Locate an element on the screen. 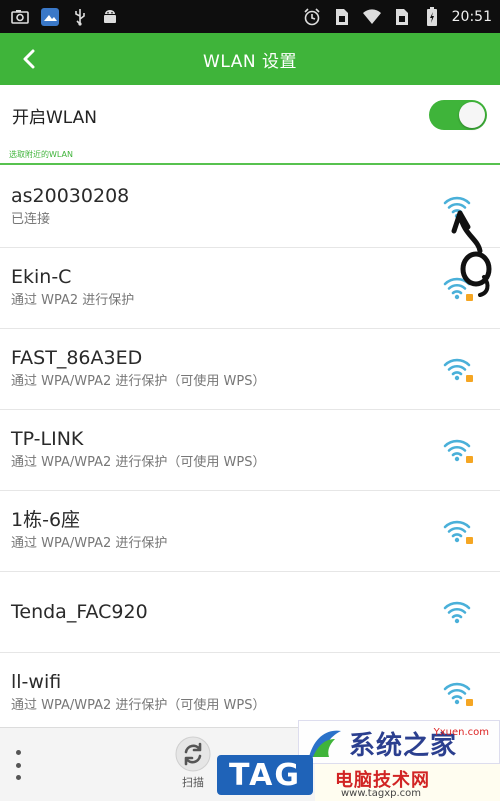  network-status: 通过 WPA/WPA2 进行保护 is located at coordinates (89, 543).